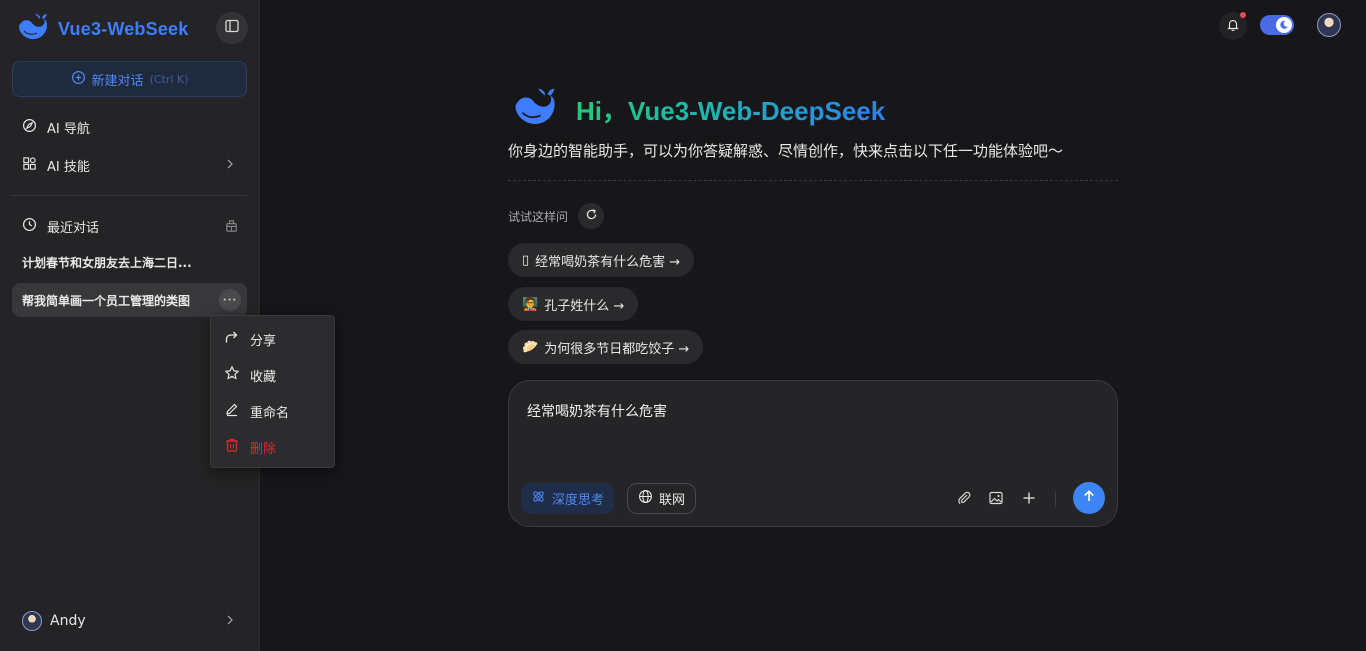  Describe the element at coordinates (813, 453) in the screenshot. I see `message-composer: 经常喝奶茶有什么危害 深度思考 联网` at that location.